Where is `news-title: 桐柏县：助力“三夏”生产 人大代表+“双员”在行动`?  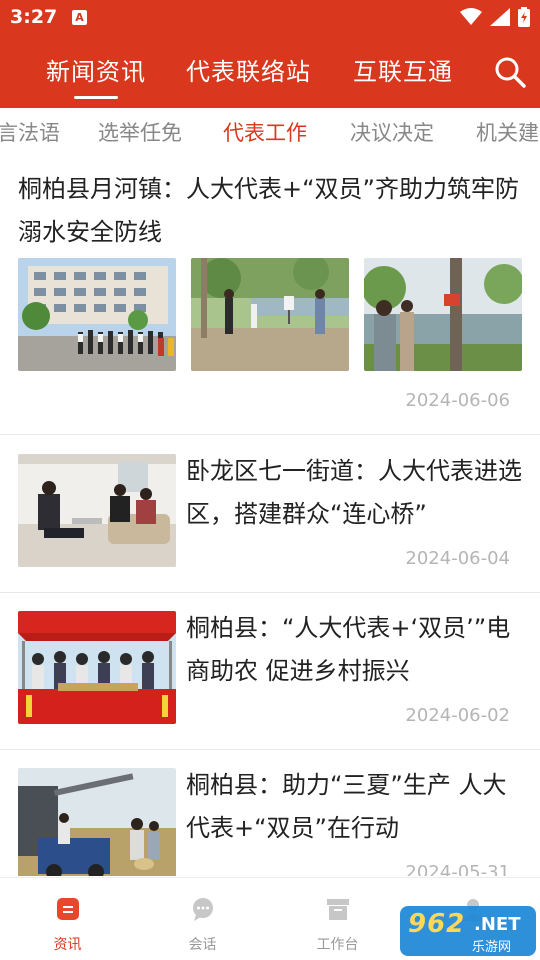 news-title: 桐柏县：助力“三夏”生产 人大代表+“双员”在行动 is located at coordinates (346, 806).